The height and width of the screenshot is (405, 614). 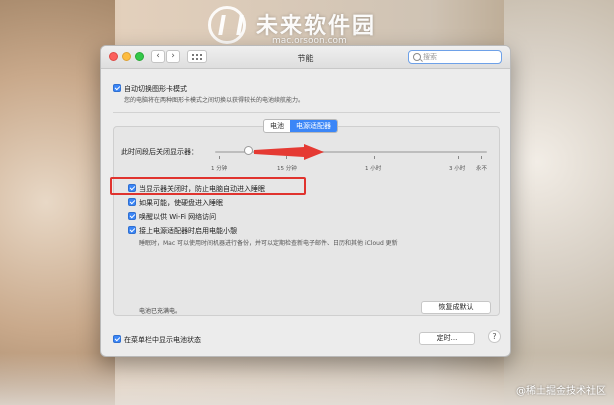 What do you see at coordinates (160, 311) in the screenshot?
I see `battery-status: 电池已充满电。` at bounding box center [160, 311].